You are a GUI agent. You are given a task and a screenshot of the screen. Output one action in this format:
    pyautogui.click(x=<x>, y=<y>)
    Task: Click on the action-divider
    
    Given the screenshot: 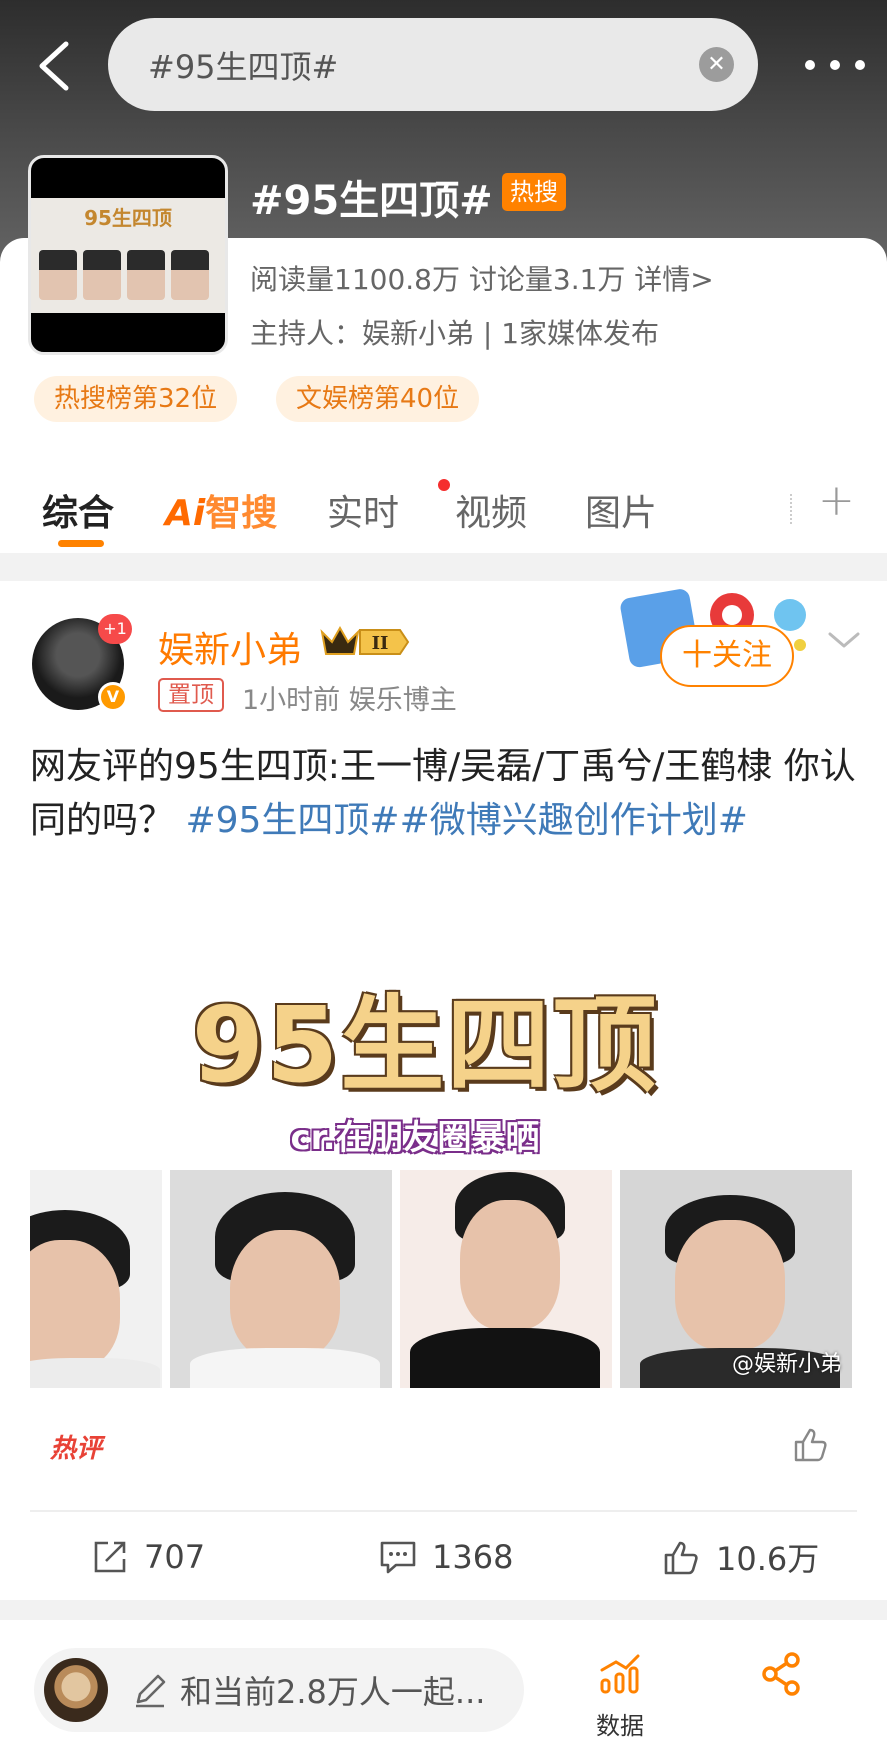 What is the action you would take?
    pyautogui.click(x=443, y=1511)
    